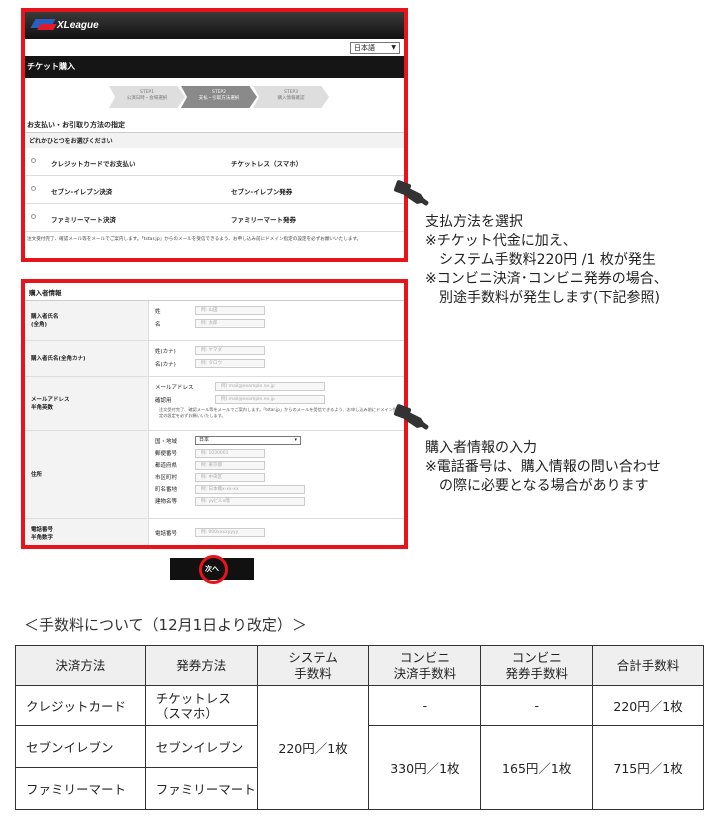  What do you see at coordinates (537, 665) in the screenshot?
I see `column-header: コンビニ 発券手数料` at bounding box center [537, 665].